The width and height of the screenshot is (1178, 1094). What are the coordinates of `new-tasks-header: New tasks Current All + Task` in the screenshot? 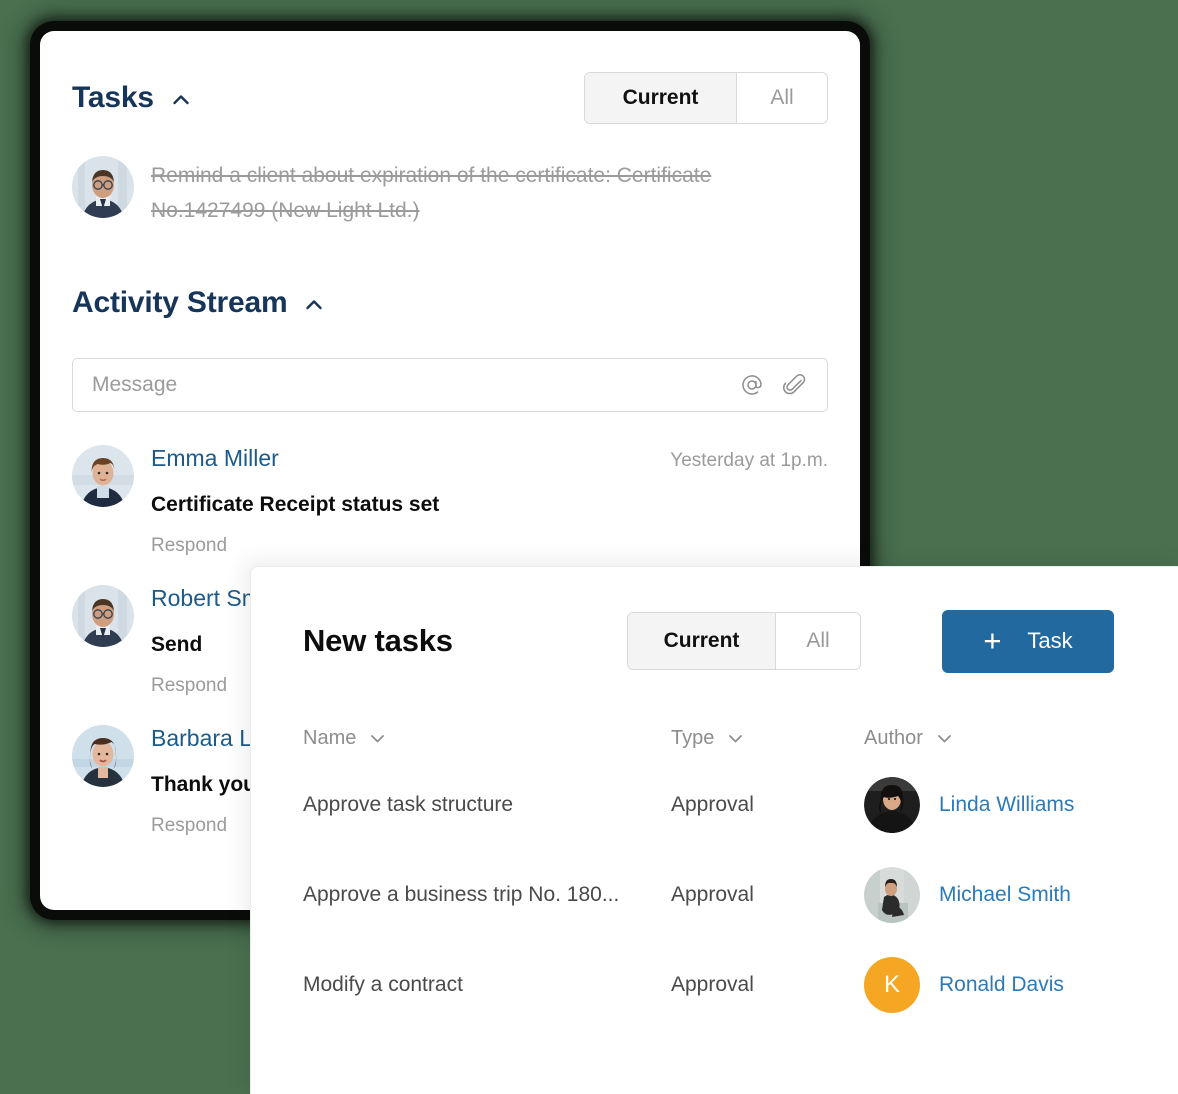 It's located at (740, 641).